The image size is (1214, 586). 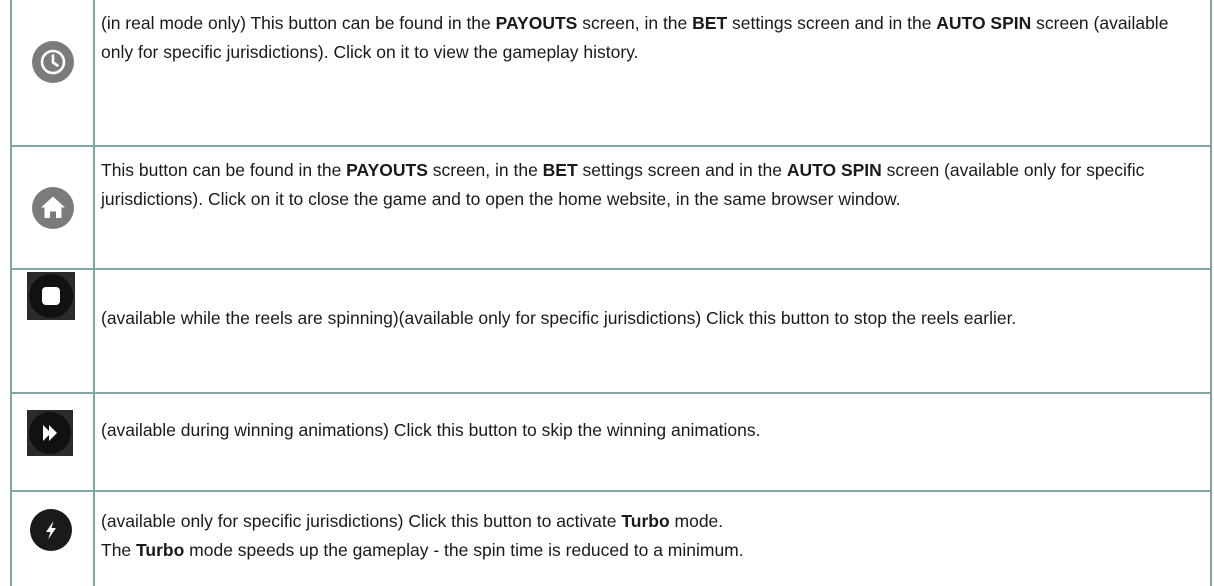 I want to click on turbo-lightning-icon, so click(x=51, y=530).